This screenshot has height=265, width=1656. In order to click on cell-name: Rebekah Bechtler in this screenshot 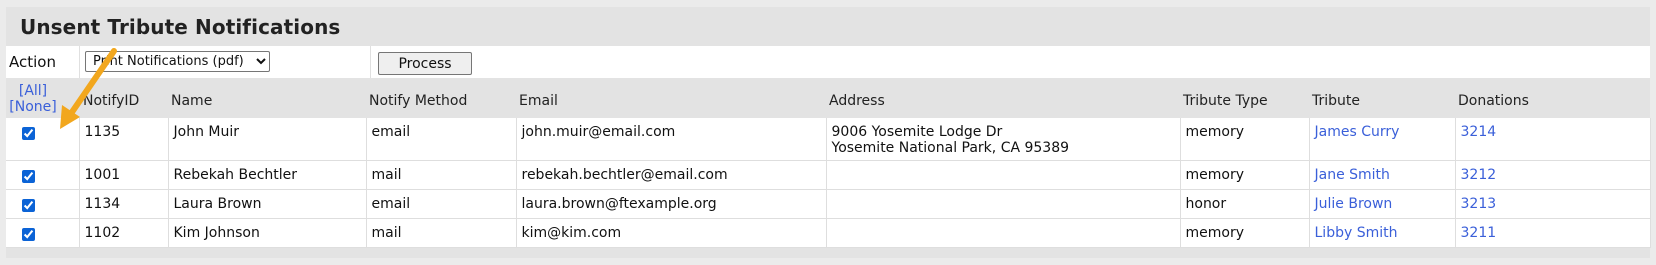, I will do `click(267, 175)`.